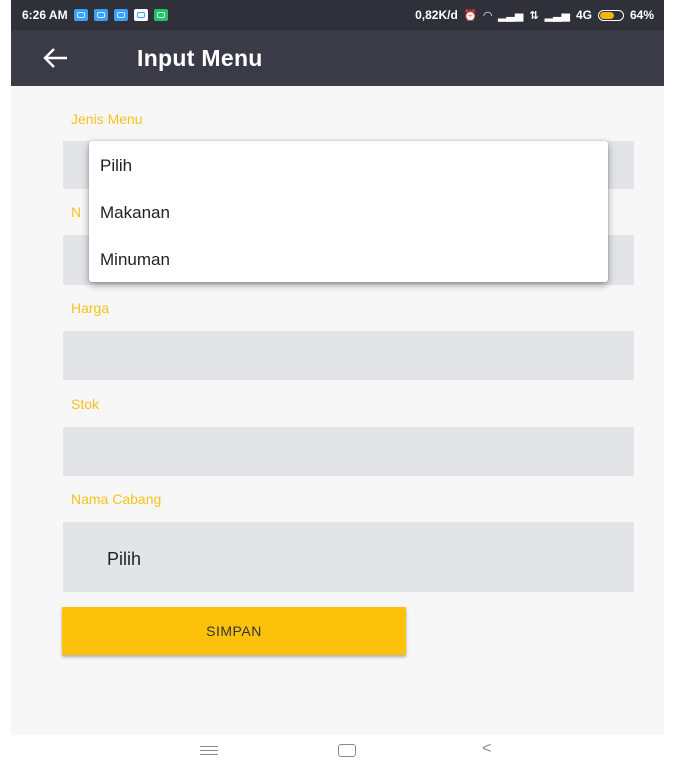 The width and height of the screenshot is (675, 763). What do you see at coordinates (487, 15) in the screenshot?
I see `wifi-icon: ◠` at bounding box center [487, 15].